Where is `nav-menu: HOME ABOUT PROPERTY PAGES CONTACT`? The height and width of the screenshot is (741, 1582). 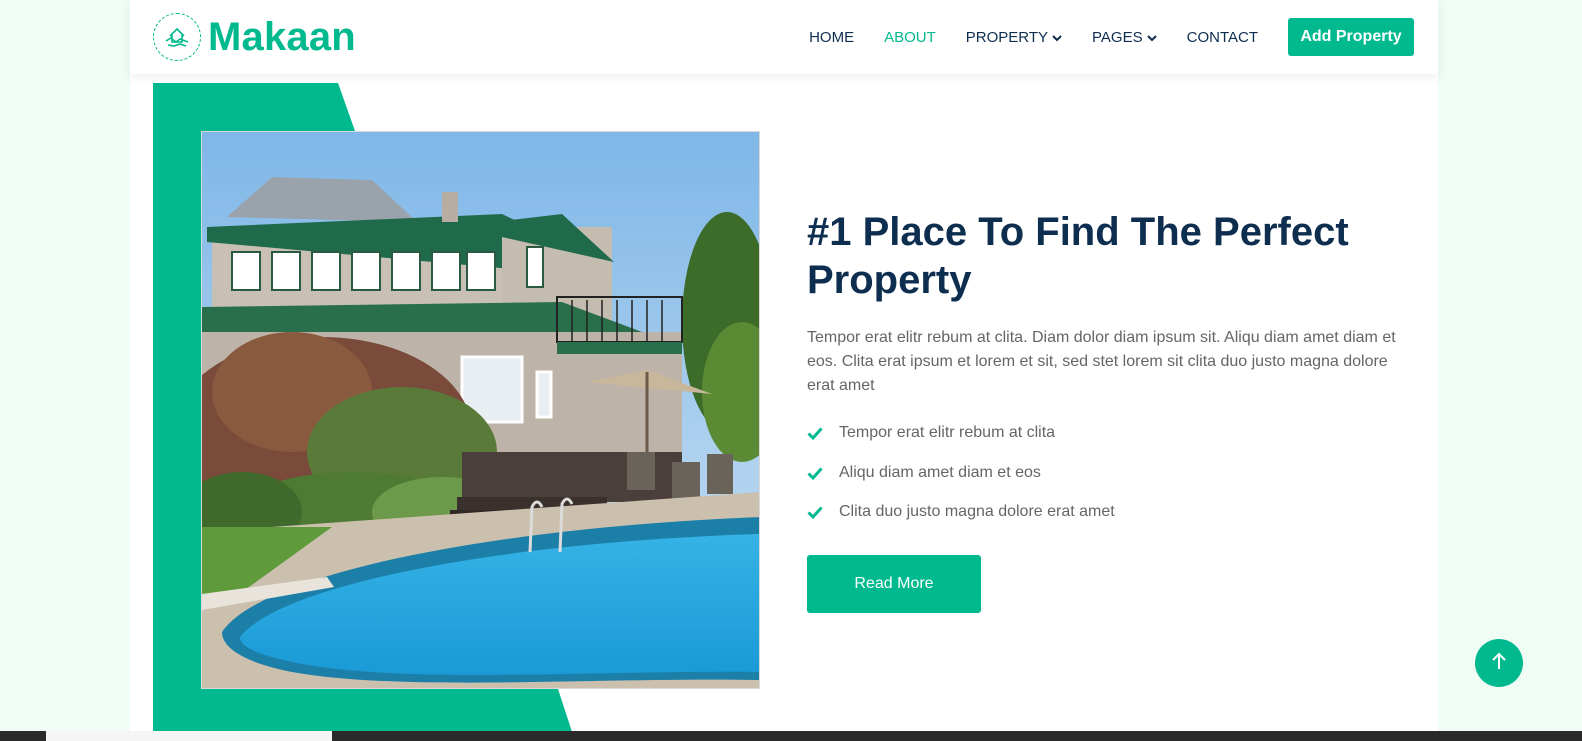 nav-menu: HOME ABOUT PROPERTY PAGES CONTACT is located at coordinates (1018, 37).